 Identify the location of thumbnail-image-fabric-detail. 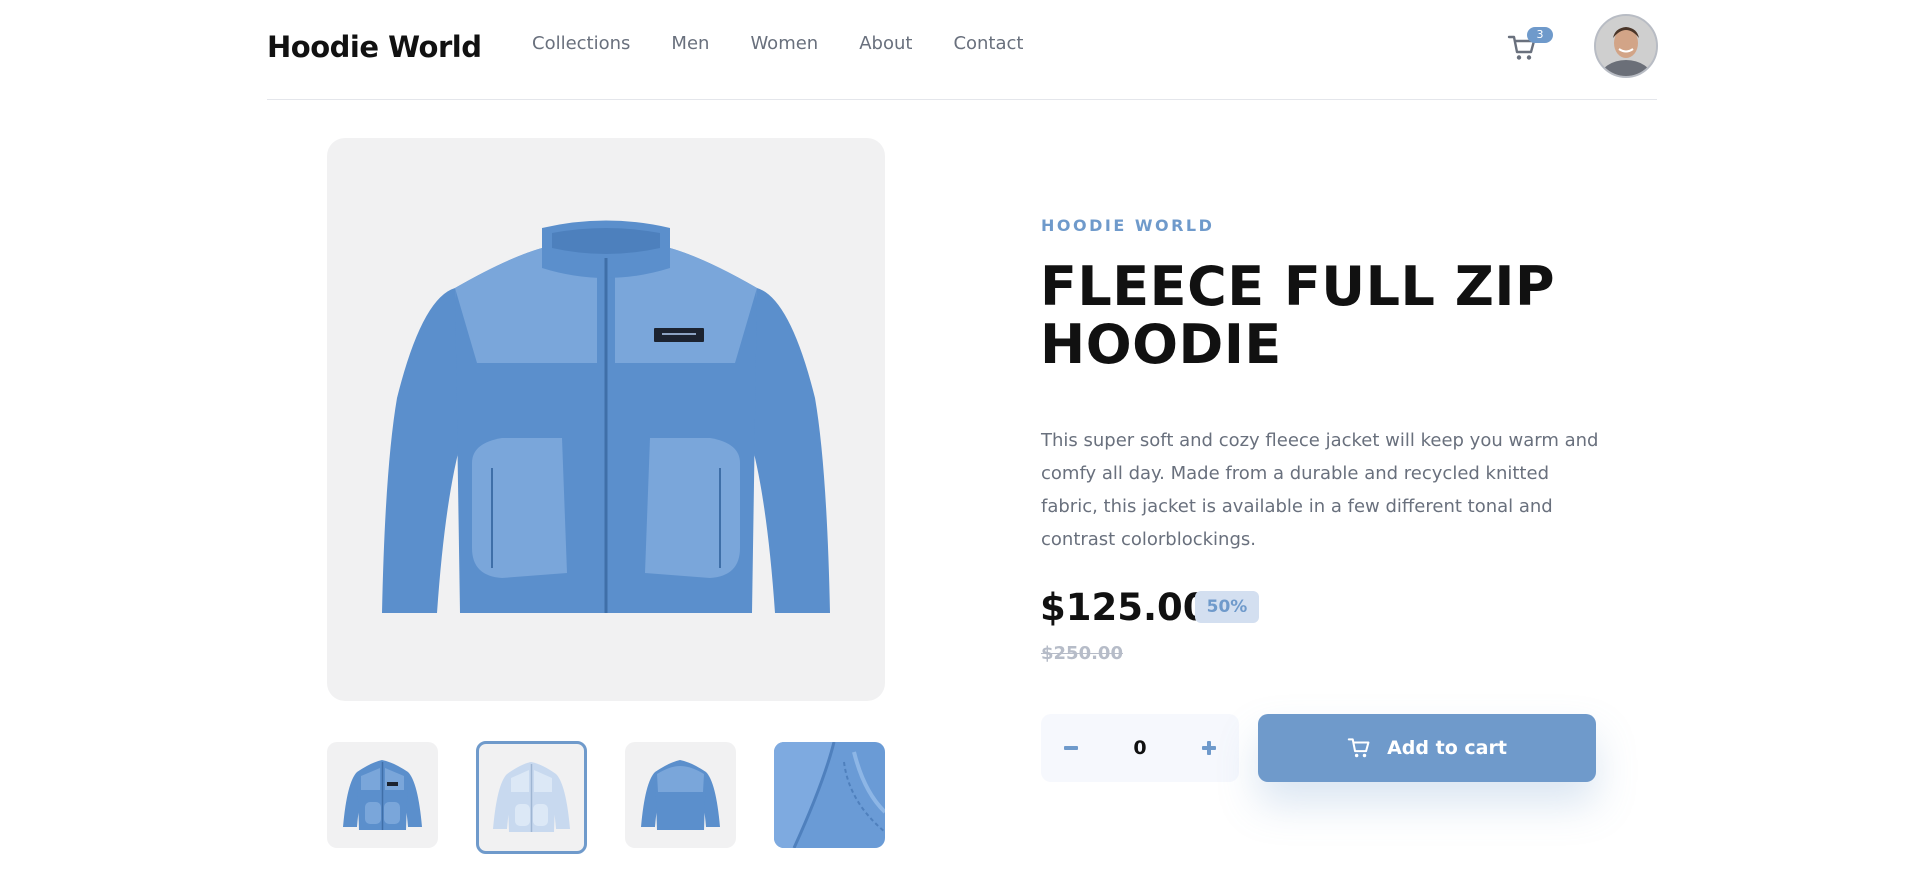
(829, 795).